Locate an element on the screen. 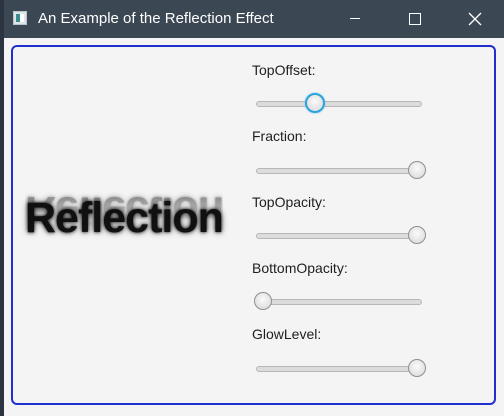 The height and width of the screenshot is (416, 504). app-window-icon is located at coordinates (20, 18).